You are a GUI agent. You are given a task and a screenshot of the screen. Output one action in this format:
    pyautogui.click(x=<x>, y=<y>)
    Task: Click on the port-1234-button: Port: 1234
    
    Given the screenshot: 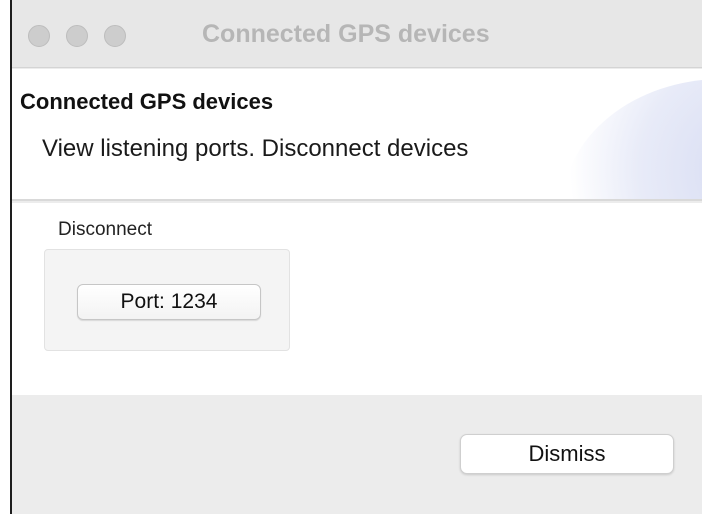 What is the action you would take?
    pyautogui.click(x=169, y=302)
    